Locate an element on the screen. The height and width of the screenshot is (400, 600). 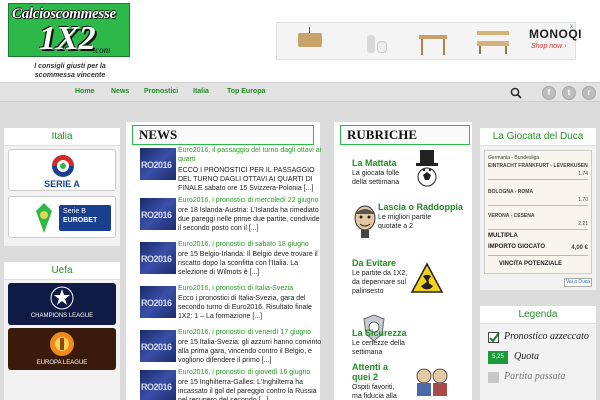
slip-multipla: MULTIPLA is located at coordinates (503, 236).